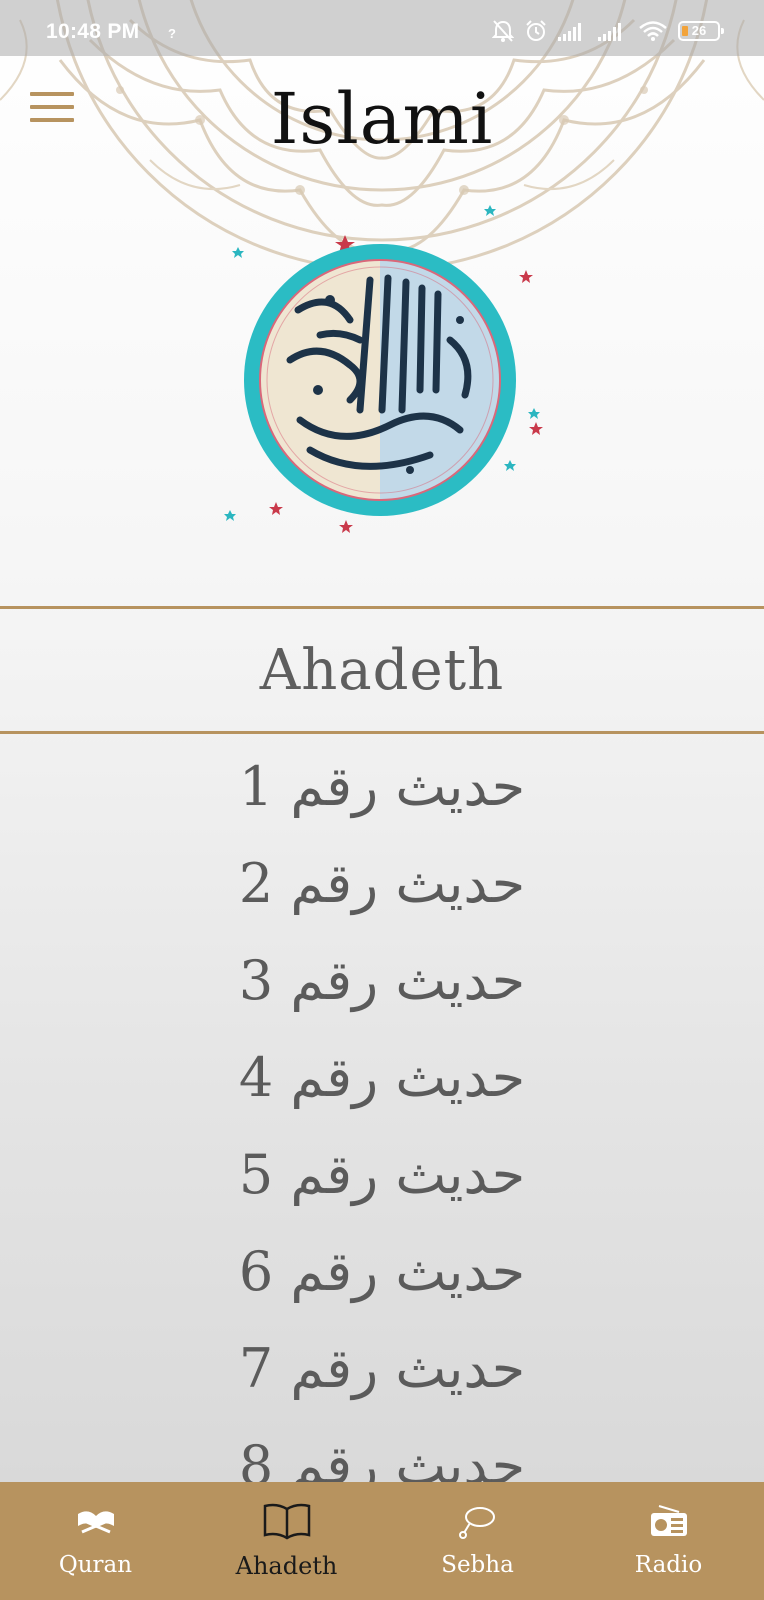 The height and width of the screenshot is (1600, 764). What do you see at coordinates (503, 31) in the screenshot?
I see `bell-muted-icon` at bounding box center [503, 31].